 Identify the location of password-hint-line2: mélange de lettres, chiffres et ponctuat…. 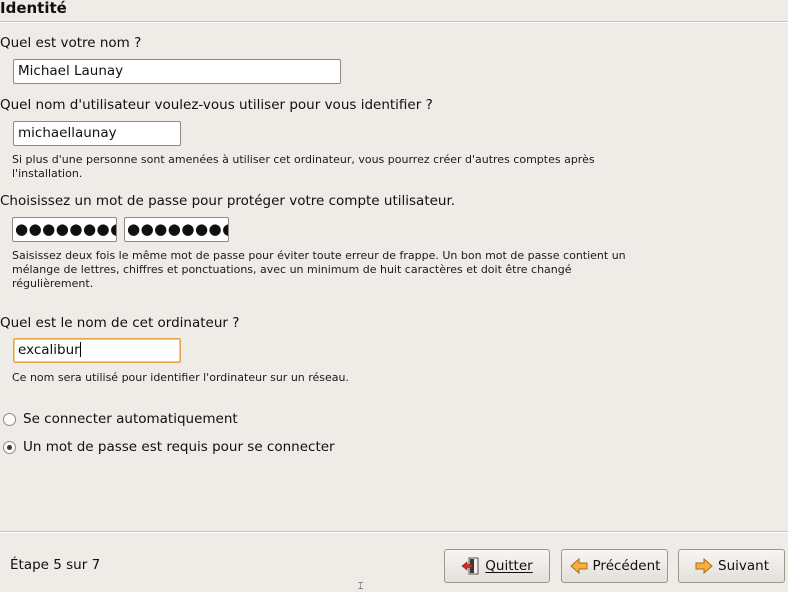
(292, 269).